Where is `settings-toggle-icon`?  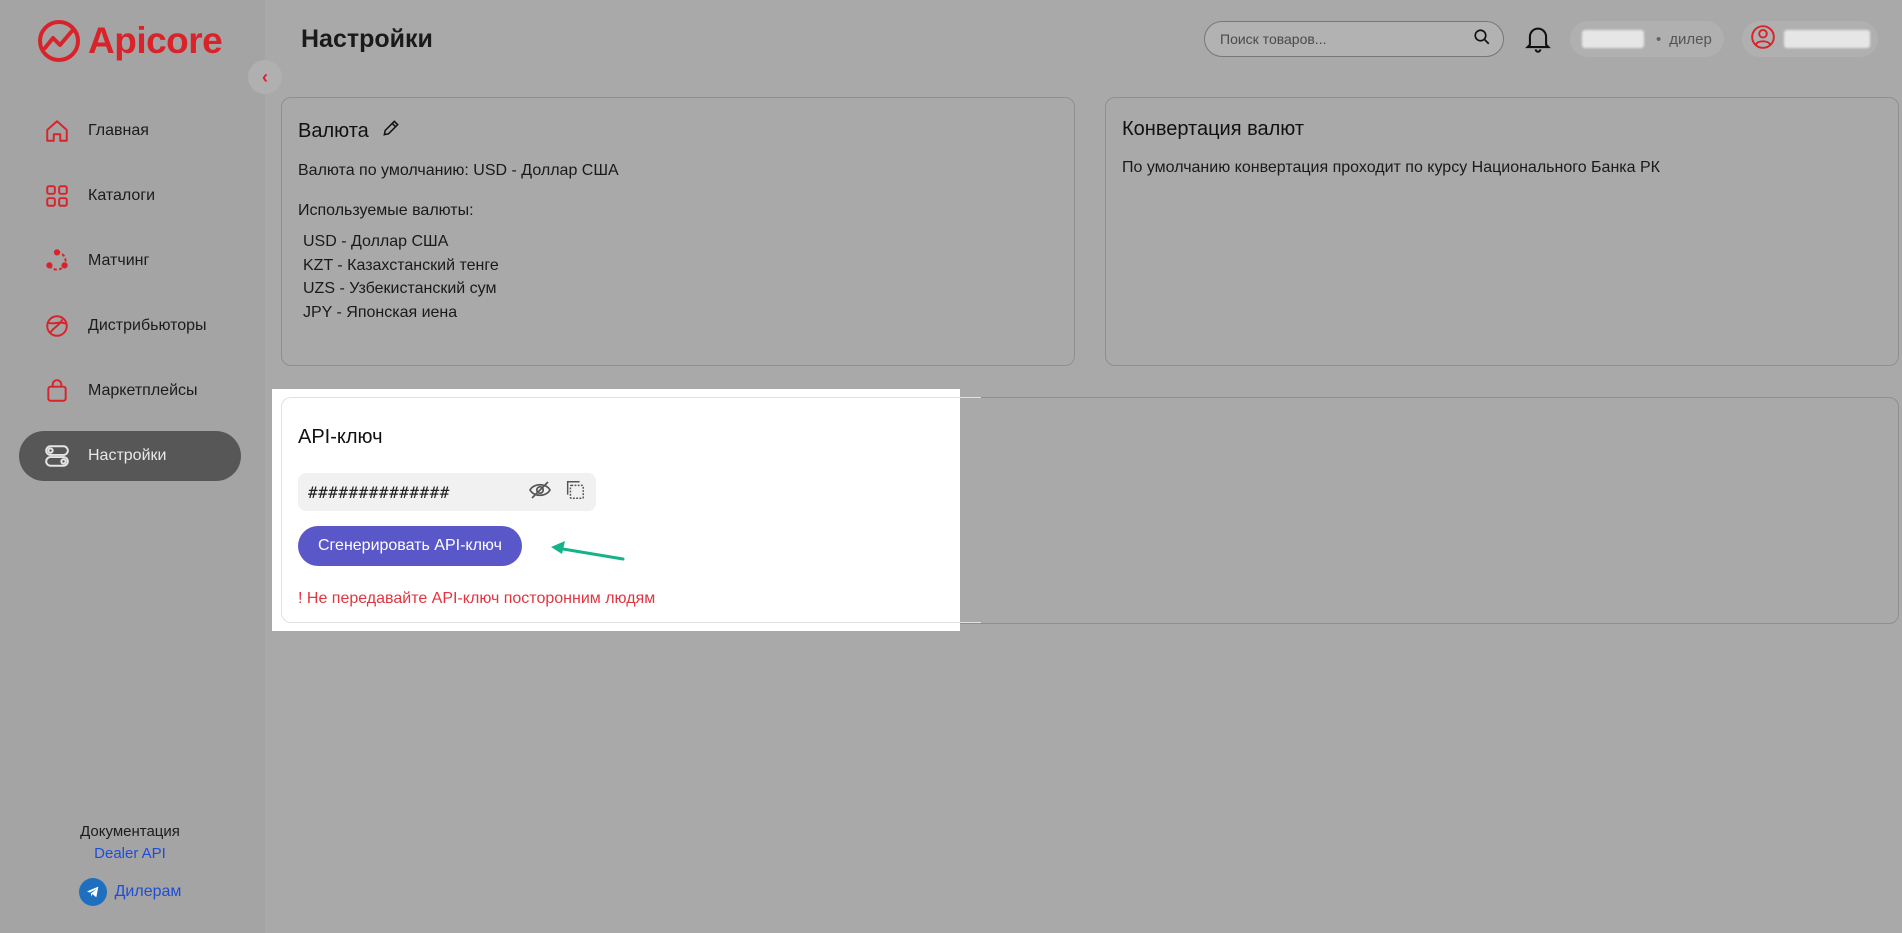
settings-toggle-icon is located at coordinates (57, 456).